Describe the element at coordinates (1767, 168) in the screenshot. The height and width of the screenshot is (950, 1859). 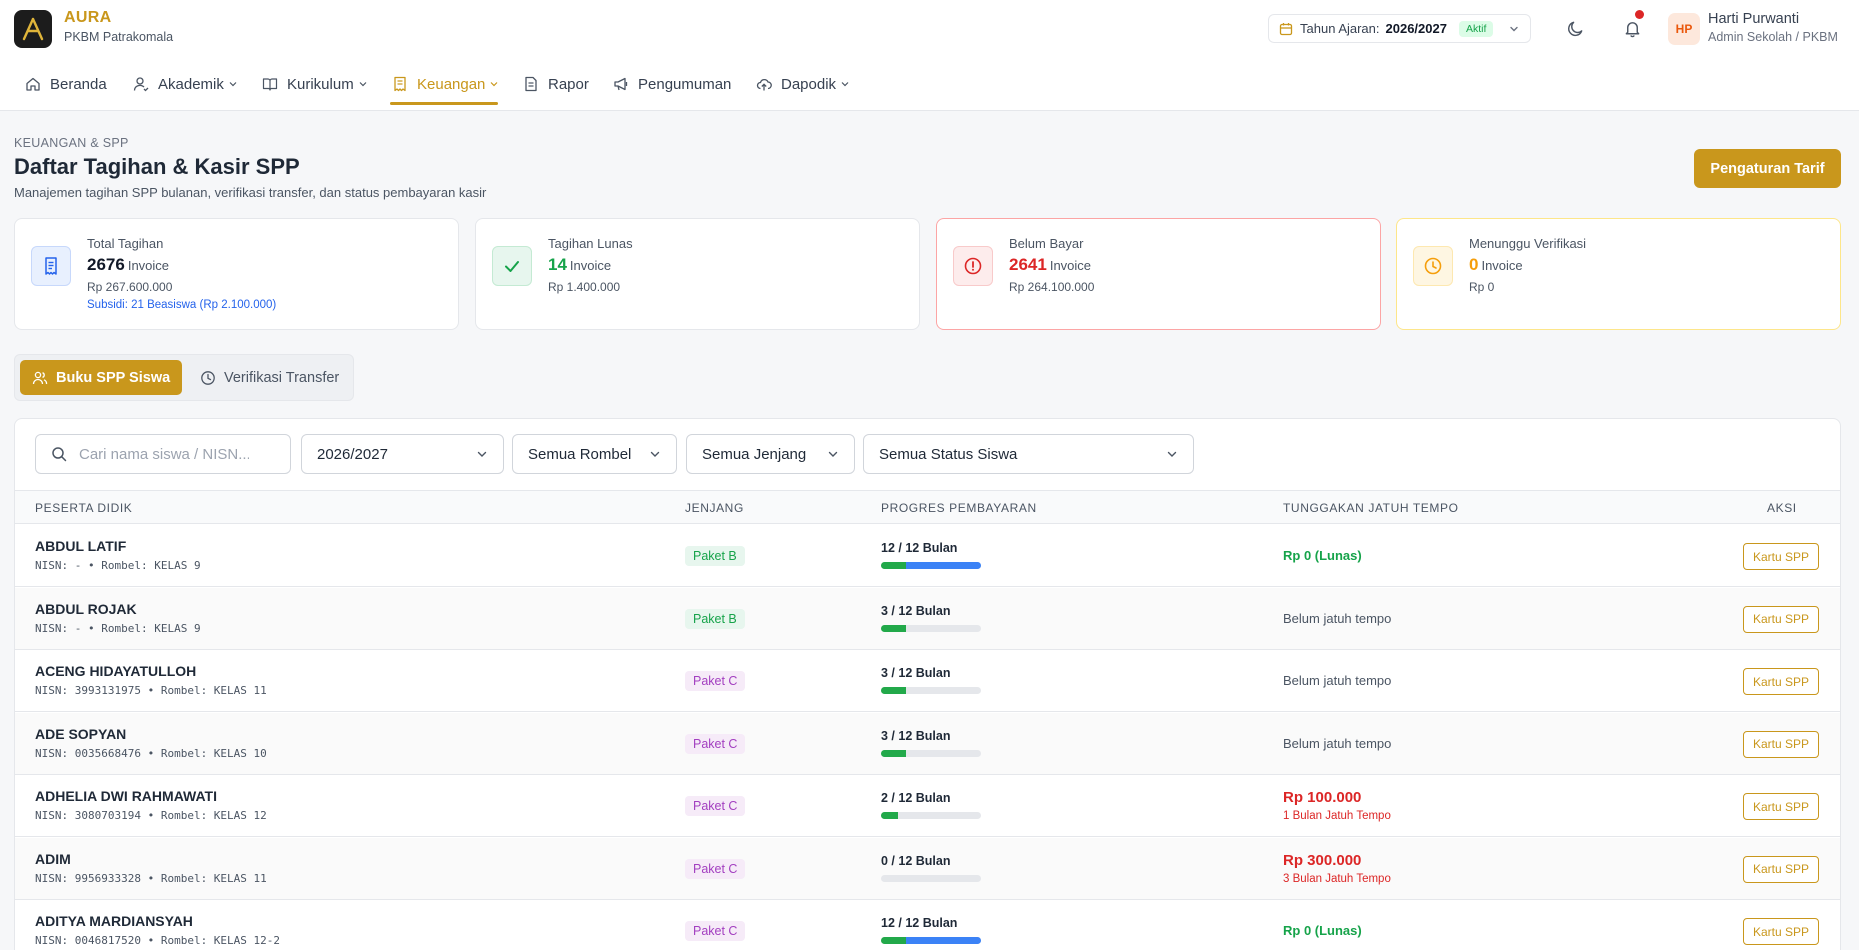
I see `pengaturan-tarif-button: Pengaturan Tarif` at that location.